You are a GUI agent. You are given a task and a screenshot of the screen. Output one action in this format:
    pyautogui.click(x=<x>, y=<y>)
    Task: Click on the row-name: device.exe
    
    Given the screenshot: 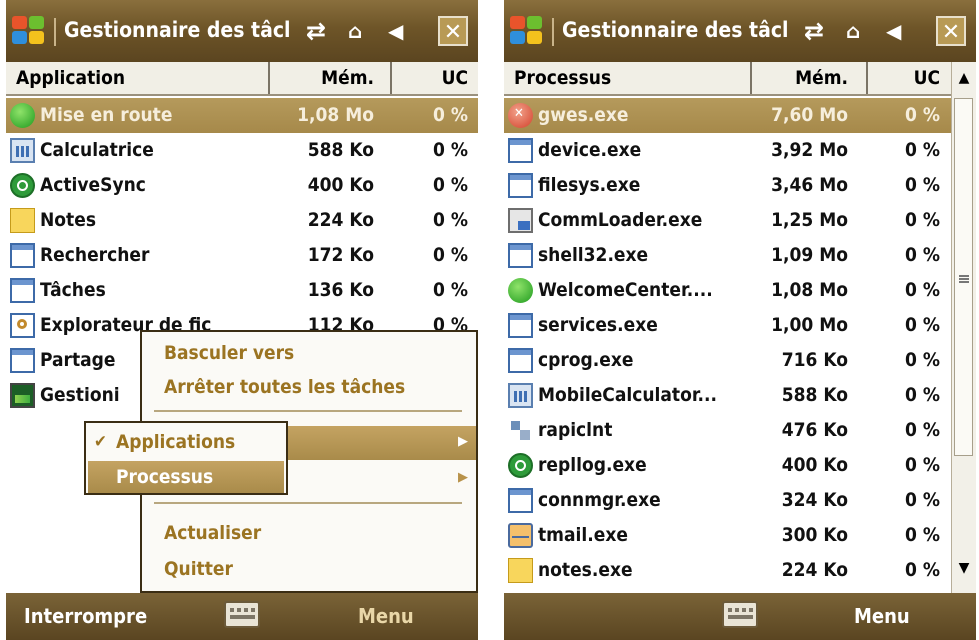 What is the action you would take?
    pyautogui.click(x=590, y=150)
    